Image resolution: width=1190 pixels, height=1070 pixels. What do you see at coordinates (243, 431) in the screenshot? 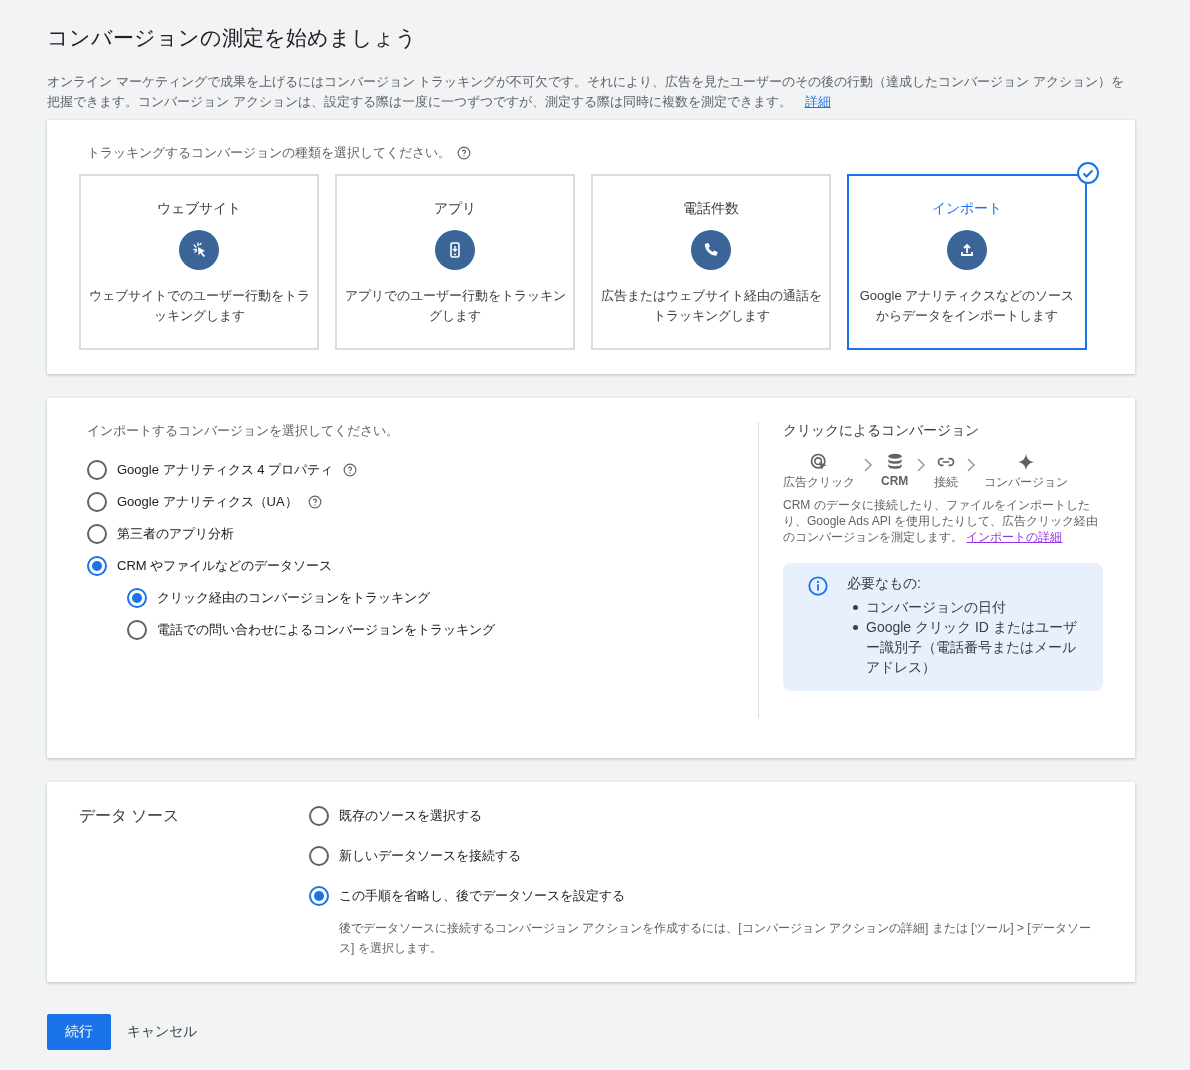
I see `prompt-text: インポートするコンバージョンを選択してください。` at bounding box center [243, 431].